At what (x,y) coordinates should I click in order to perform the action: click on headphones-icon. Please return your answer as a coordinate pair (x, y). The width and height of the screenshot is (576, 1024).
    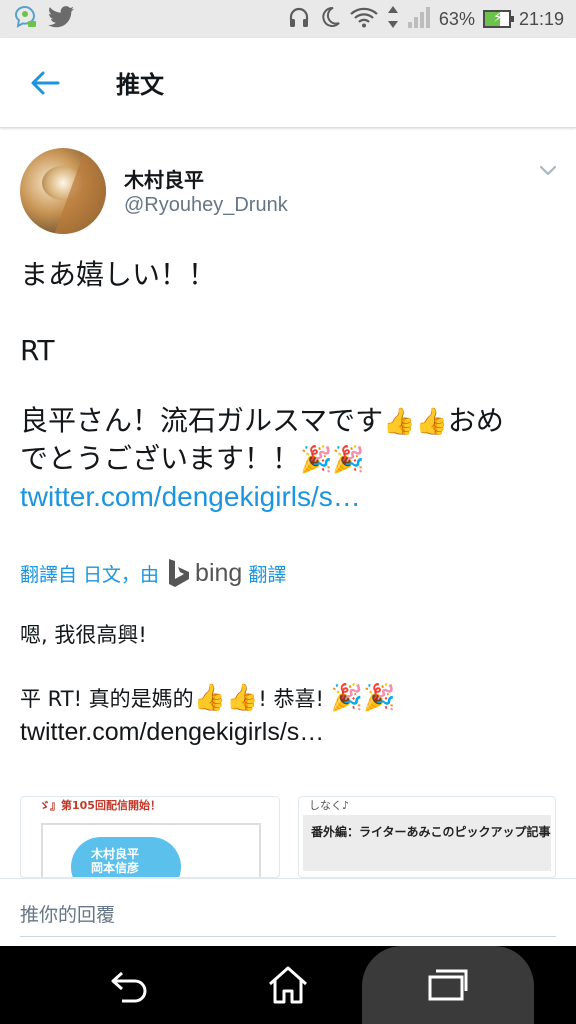
    Looking at the image, I should click on (299, 19).